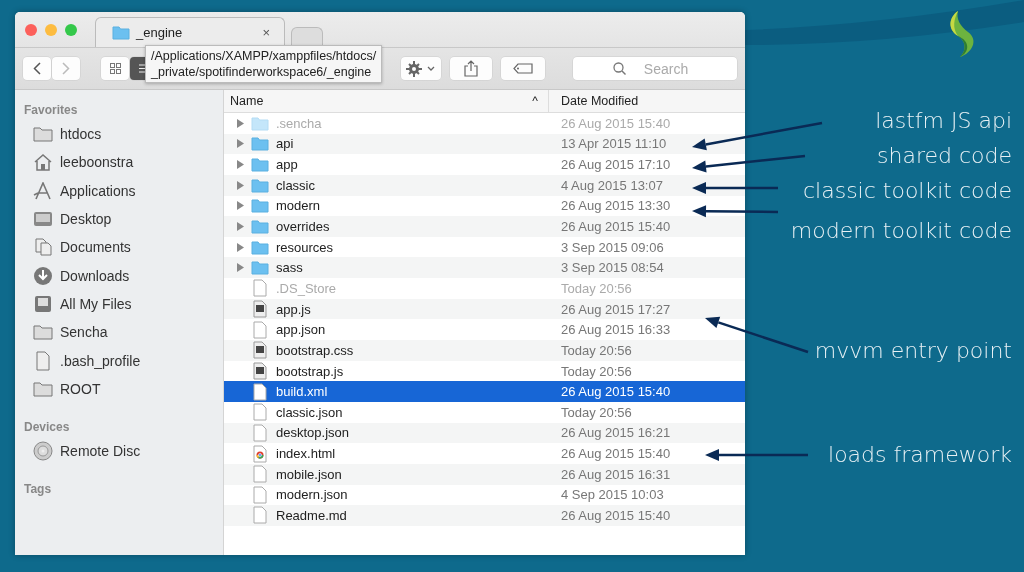 This screenshot has width=1024, height=572. What do you see at coordinates (615, 165) in the screenshot?
I see `date-modified: 26 Aug 2015 17:10` at bounding box center [615, 165].